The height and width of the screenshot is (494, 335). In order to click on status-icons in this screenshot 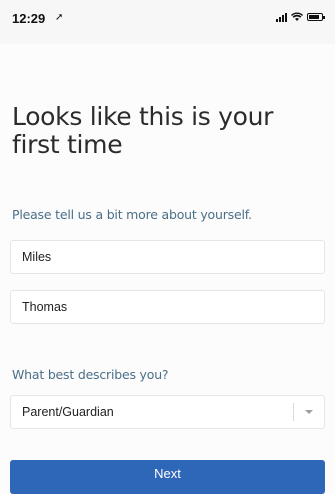, I will do `click(300, 17)`.